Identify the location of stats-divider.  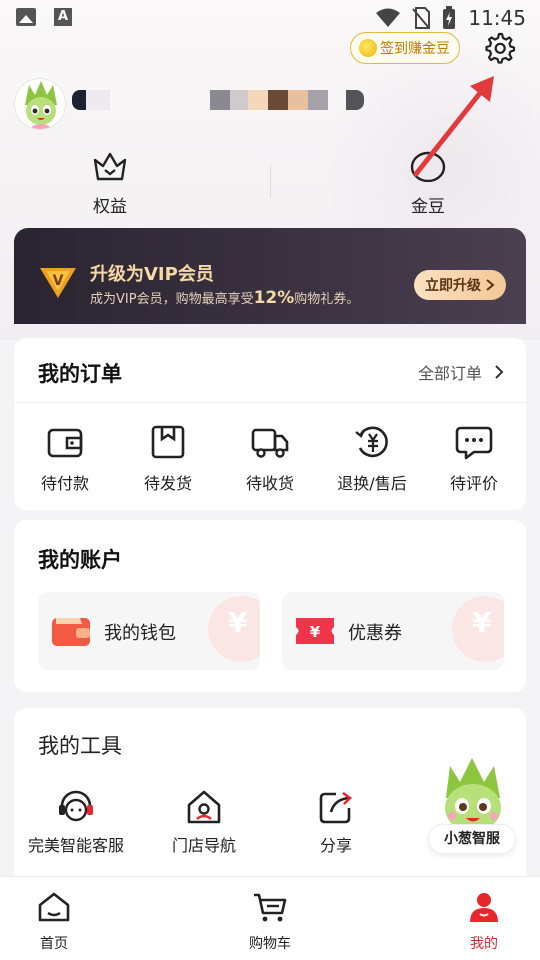
(270, 181).